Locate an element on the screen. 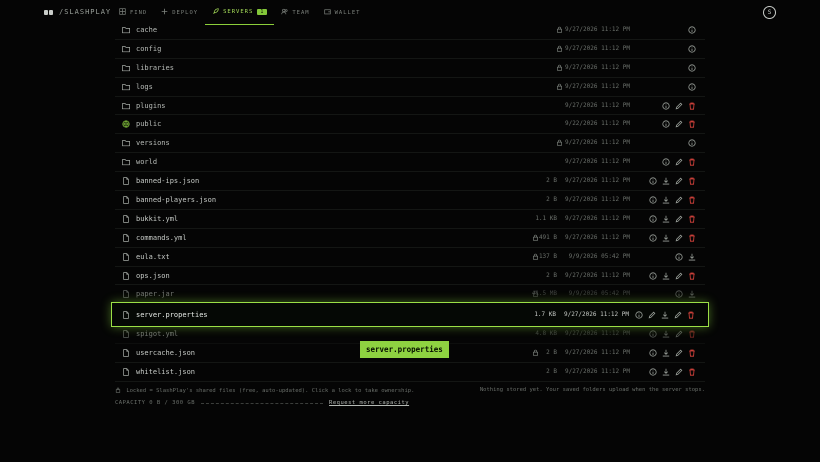 The width and height of the screenshot is (820, 462). folder-row: plugins 9/27/2026 11:12 PM is located at coordinates (410, 106).